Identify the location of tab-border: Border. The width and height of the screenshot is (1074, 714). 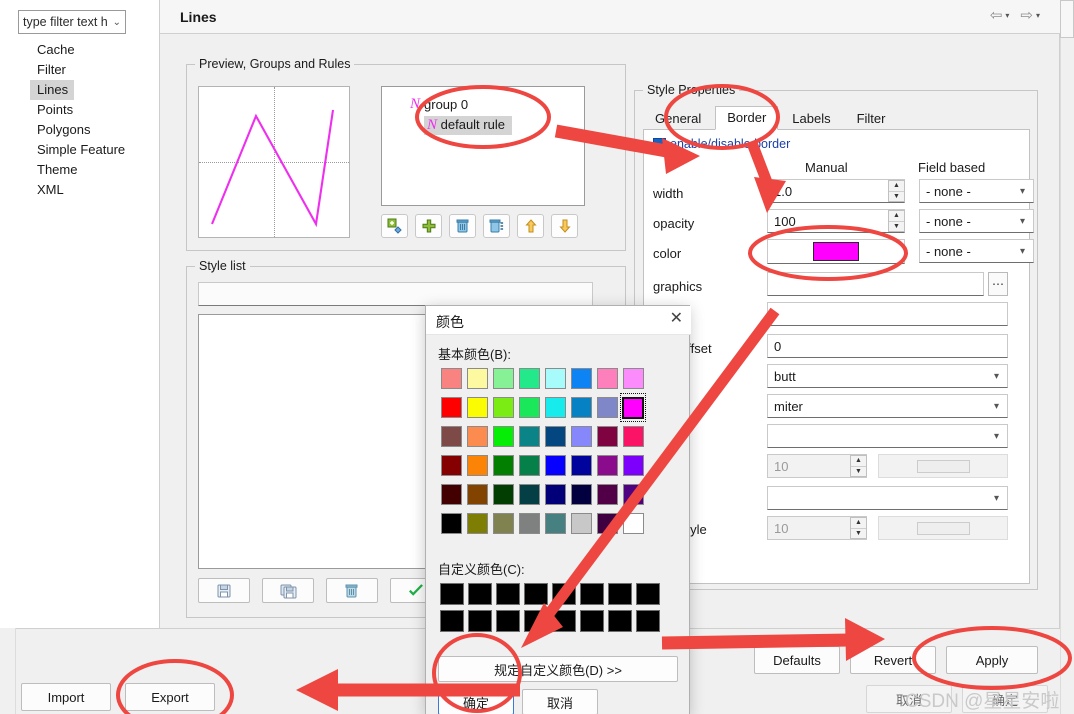
(747, 118).